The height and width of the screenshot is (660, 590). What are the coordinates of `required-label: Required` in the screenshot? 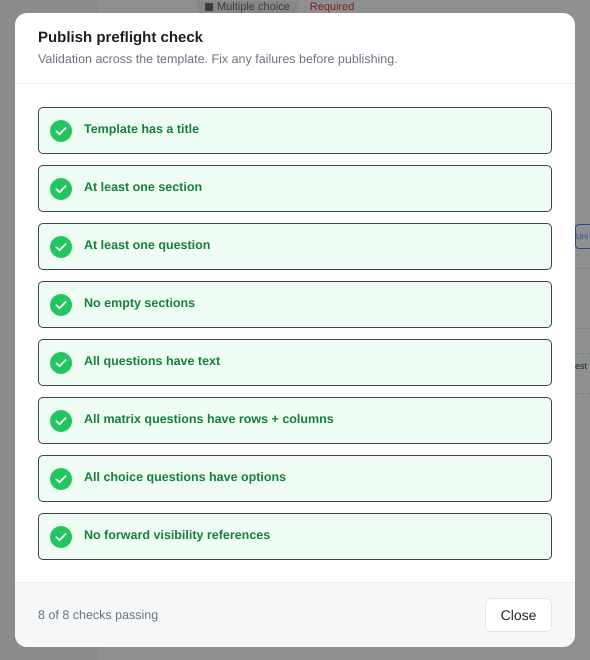 It's located at (332, 6).